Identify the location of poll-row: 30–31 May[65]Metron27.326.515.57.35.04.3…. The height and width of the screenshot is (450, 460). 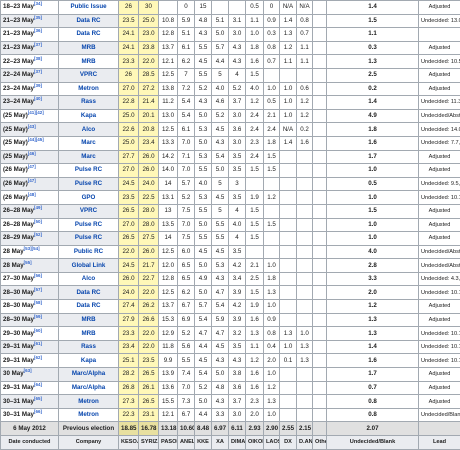
(230, 402).